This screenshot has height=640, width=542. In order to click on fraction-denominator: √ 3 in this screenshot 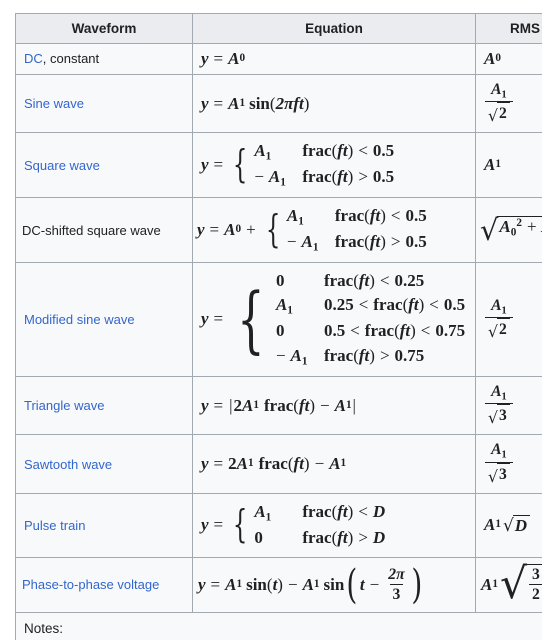, I will do `click(499, 415)`.